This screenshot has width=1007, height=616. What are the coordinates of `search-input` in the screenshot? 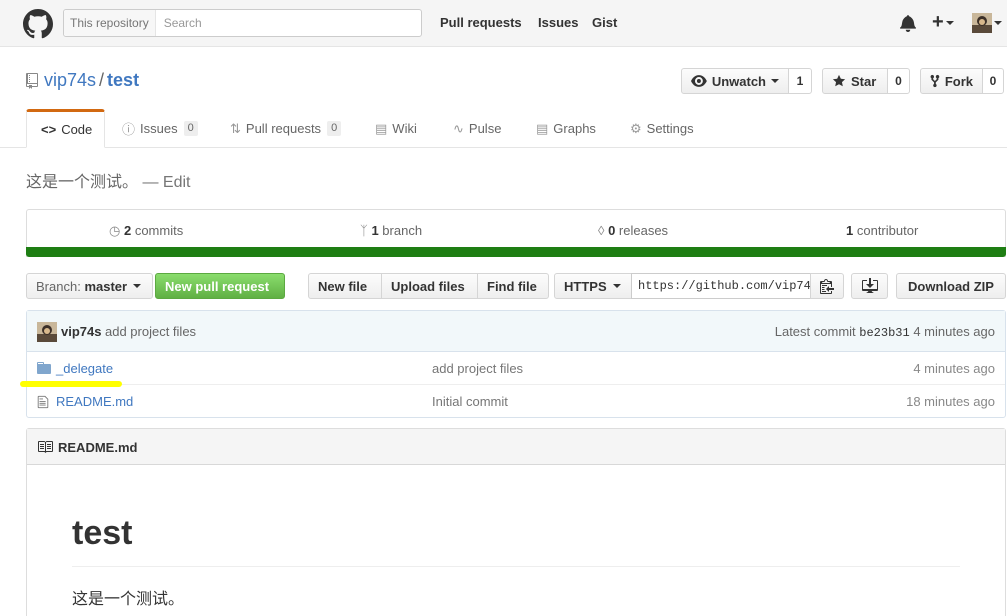 It's located at (288, 23).